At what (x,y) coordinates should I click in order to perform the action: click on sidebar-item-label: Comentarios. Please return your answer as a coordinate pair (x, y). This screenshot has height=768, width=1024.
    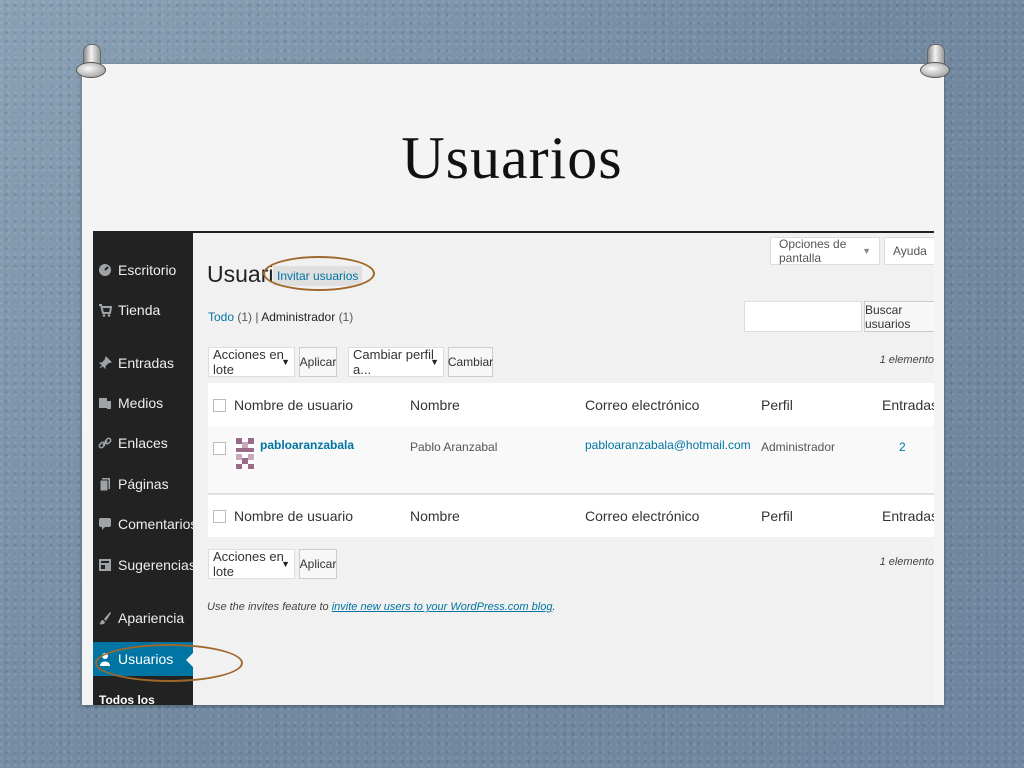
    Looking at the image, I should click on (158, 524).